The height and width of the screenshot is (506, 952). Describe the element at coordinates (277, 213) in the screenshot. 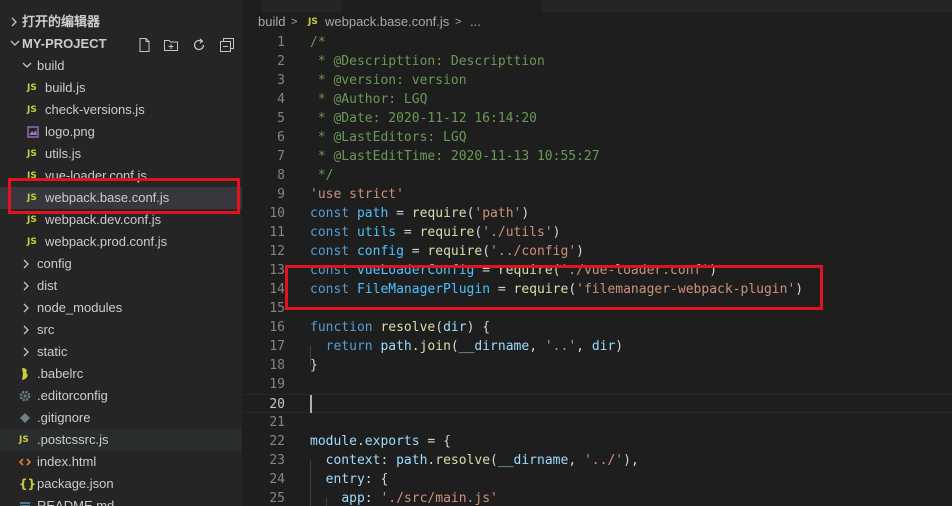

I see `line-number: 10` at that location.